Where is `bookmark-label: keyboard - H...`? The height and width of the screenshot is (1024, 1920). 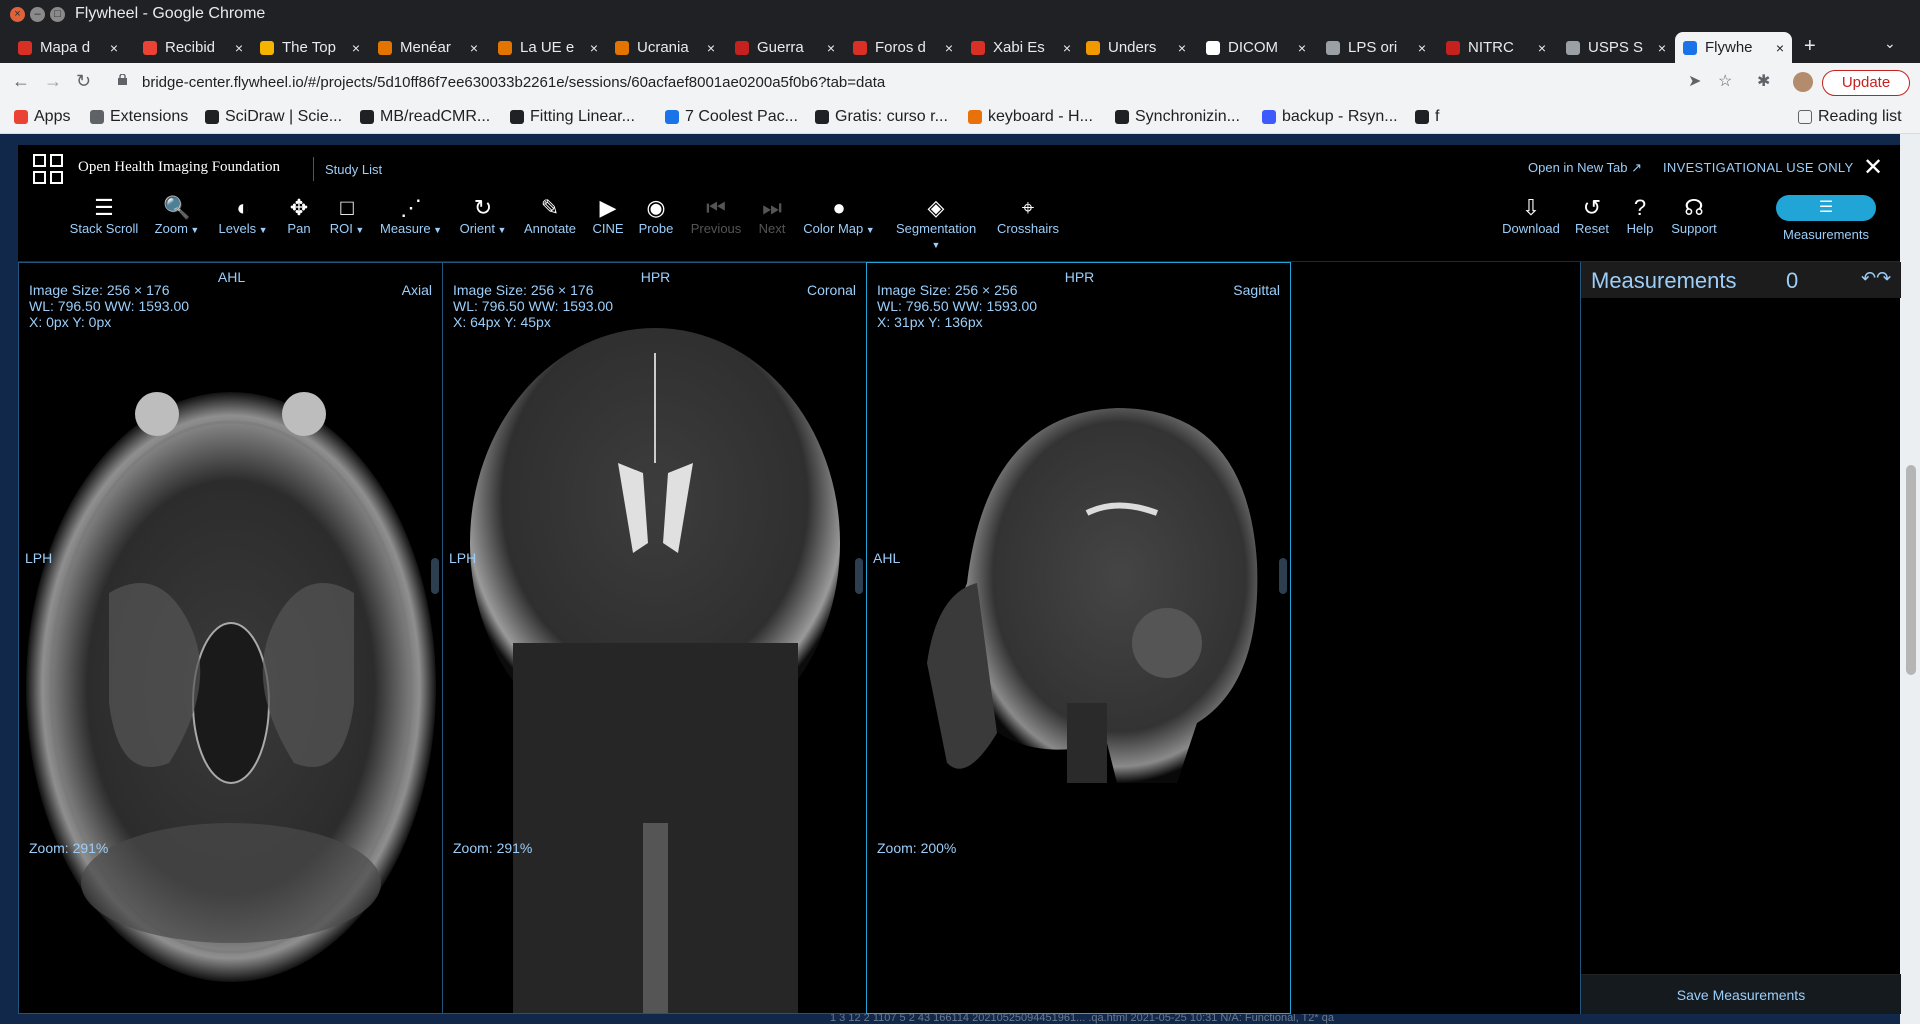 bookmark-label: keyboard - H... is located at coordinates (1040, 116).